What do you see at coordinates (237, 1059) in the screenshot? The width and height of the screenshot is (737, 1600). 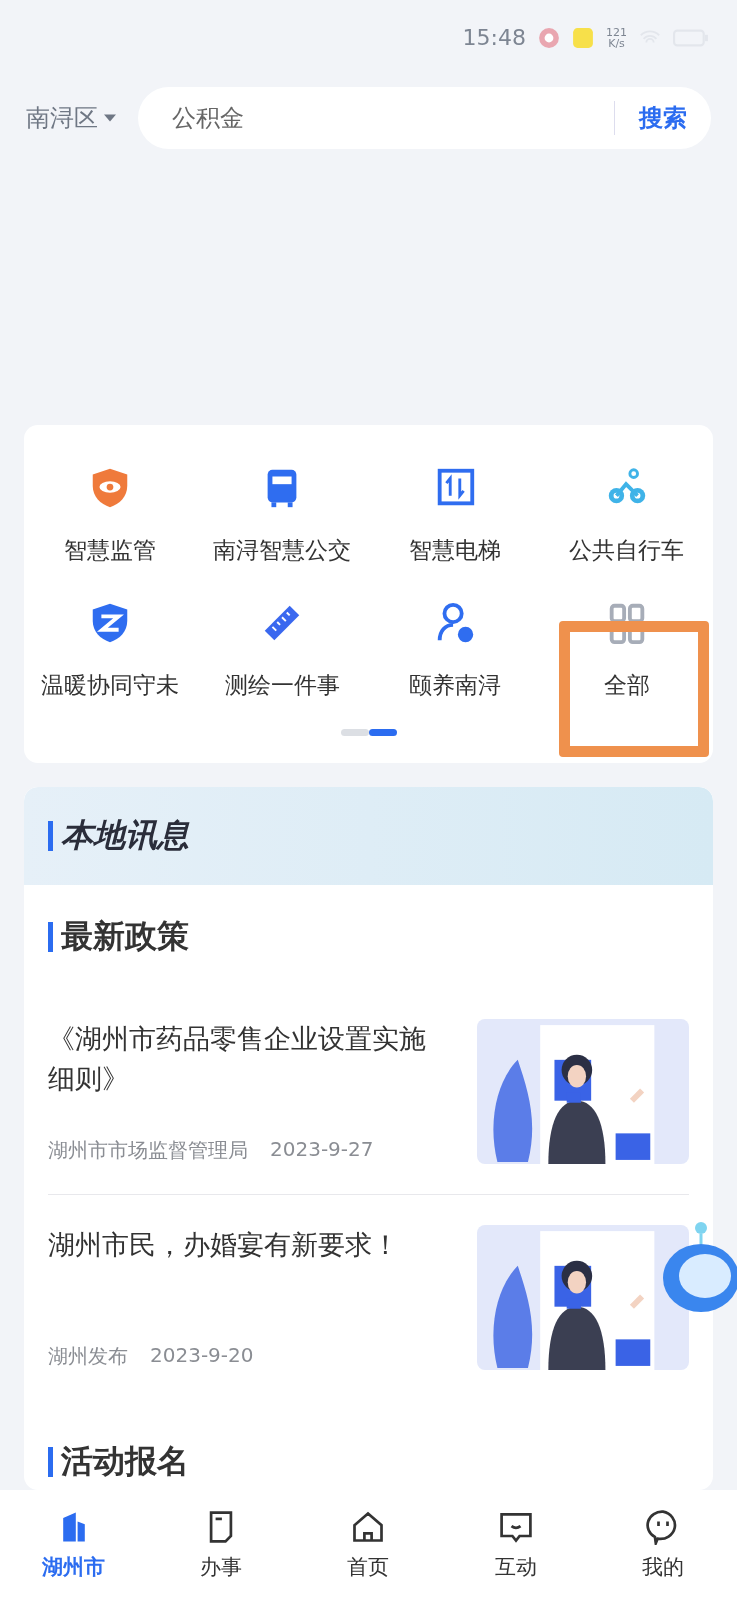 I see `news-title: 《湖州市药品零售企业设置实施细则》` at bounding box center [237, 1059].